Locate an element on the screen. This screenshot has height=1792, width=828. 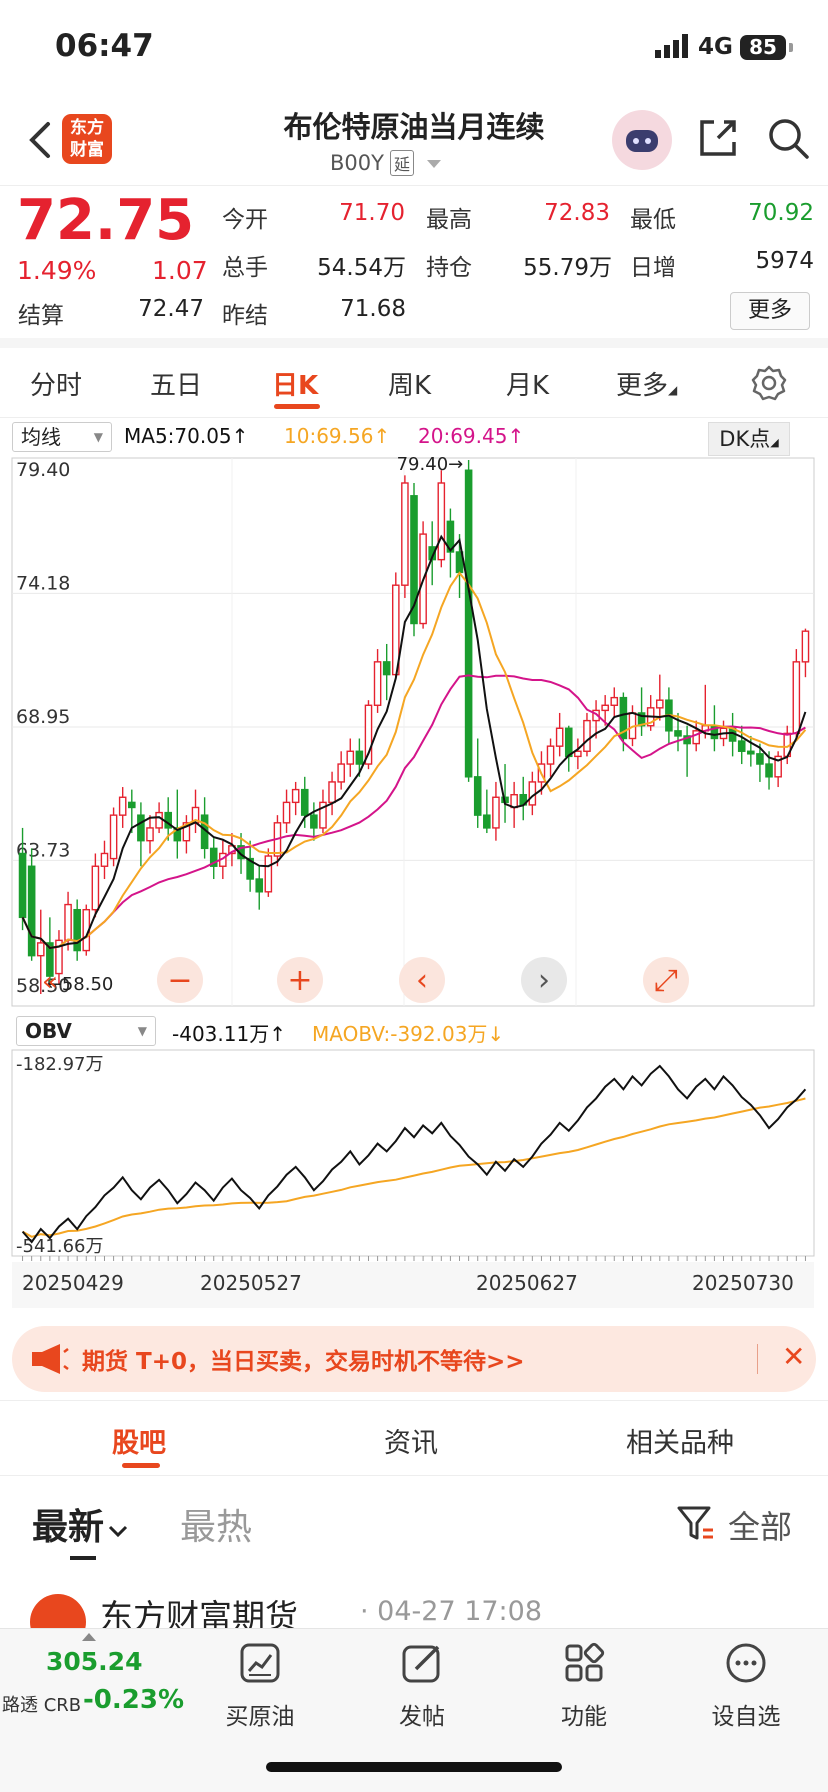
volume-value: 54.54万 is located at coordinates (361, 268).